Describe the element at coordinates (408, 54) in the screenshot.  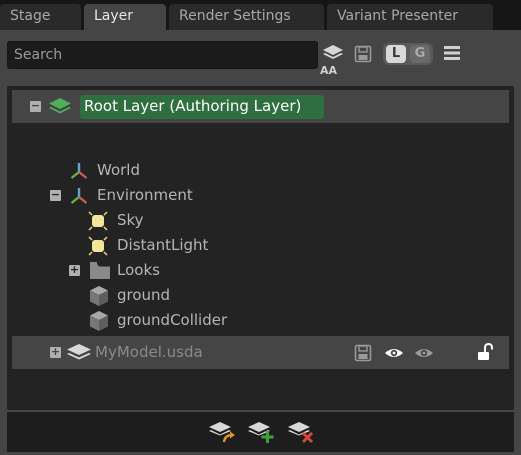
I see `layer-global-toggle: L G` at that location.